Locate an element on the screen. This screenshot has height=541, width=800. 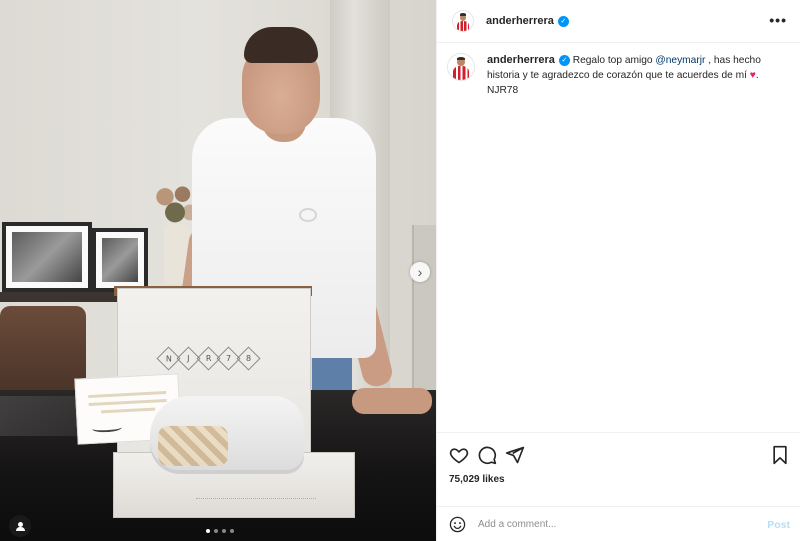
box-code-char: R is located at coordinates (208, 358).